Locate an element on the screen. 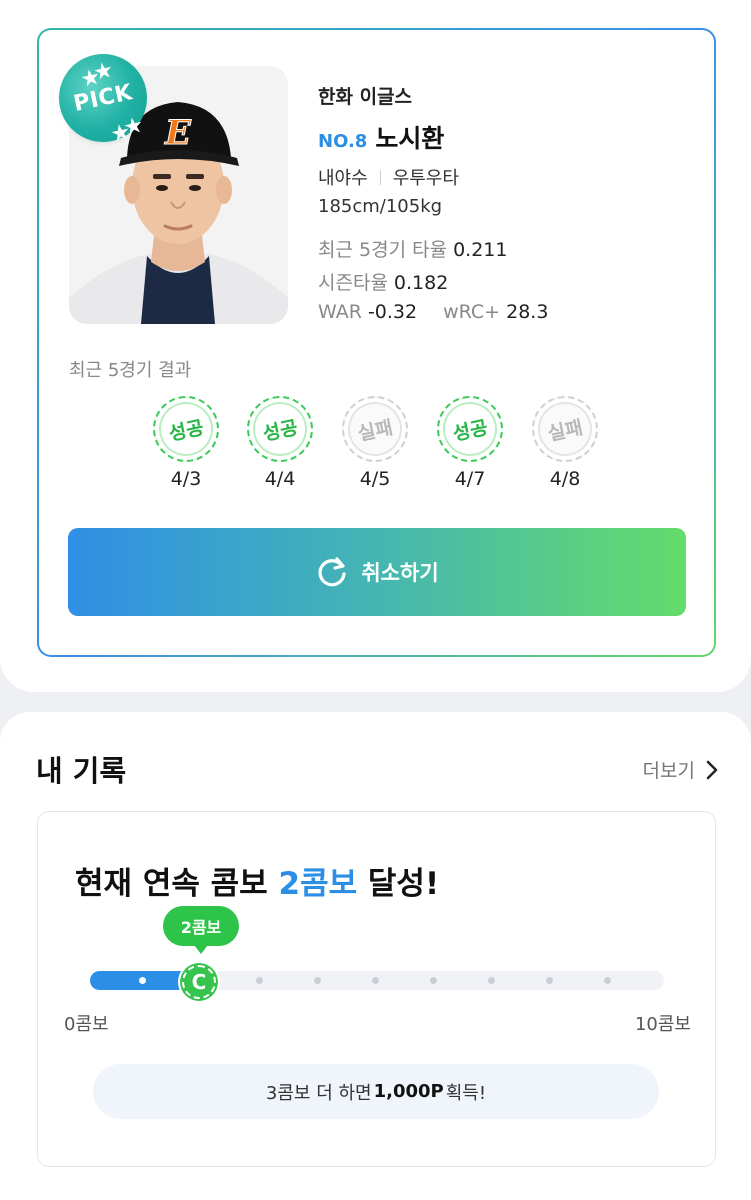  cancel-button: 취소하기 is located at coordinates (377, 572).